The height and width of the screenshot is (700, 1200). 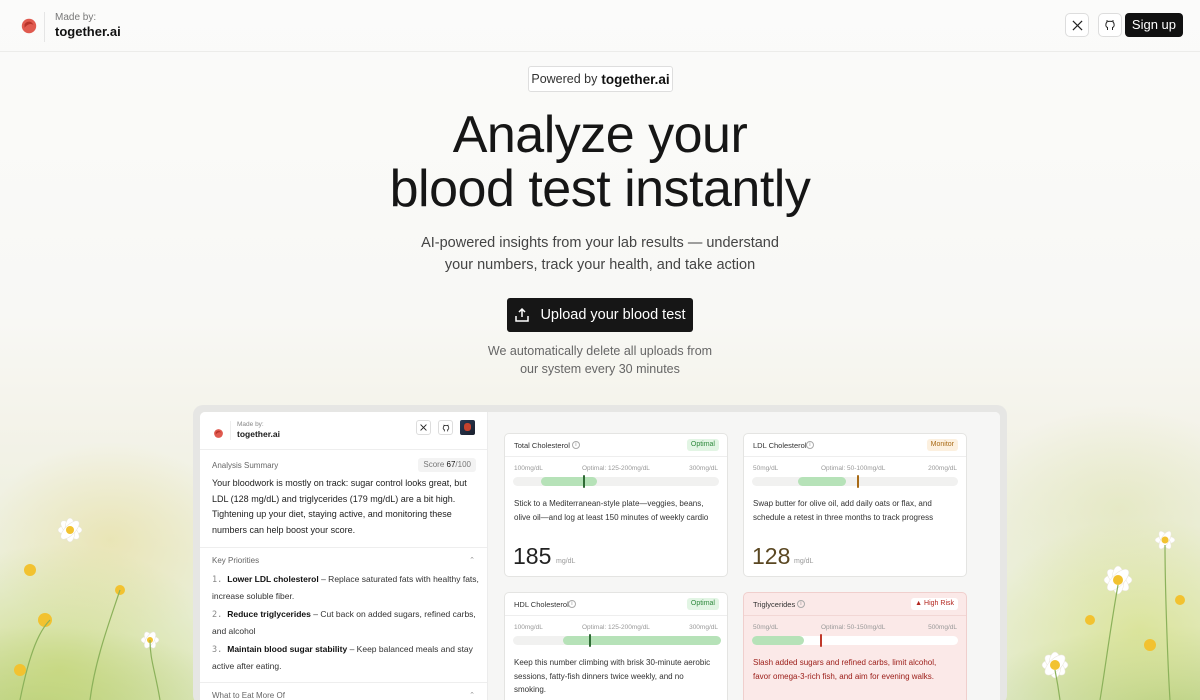 What do you see at coordinates (939, 603) in the screenshot?
I see `status-badge-label: High Risk` at bounding box center [939, 603].